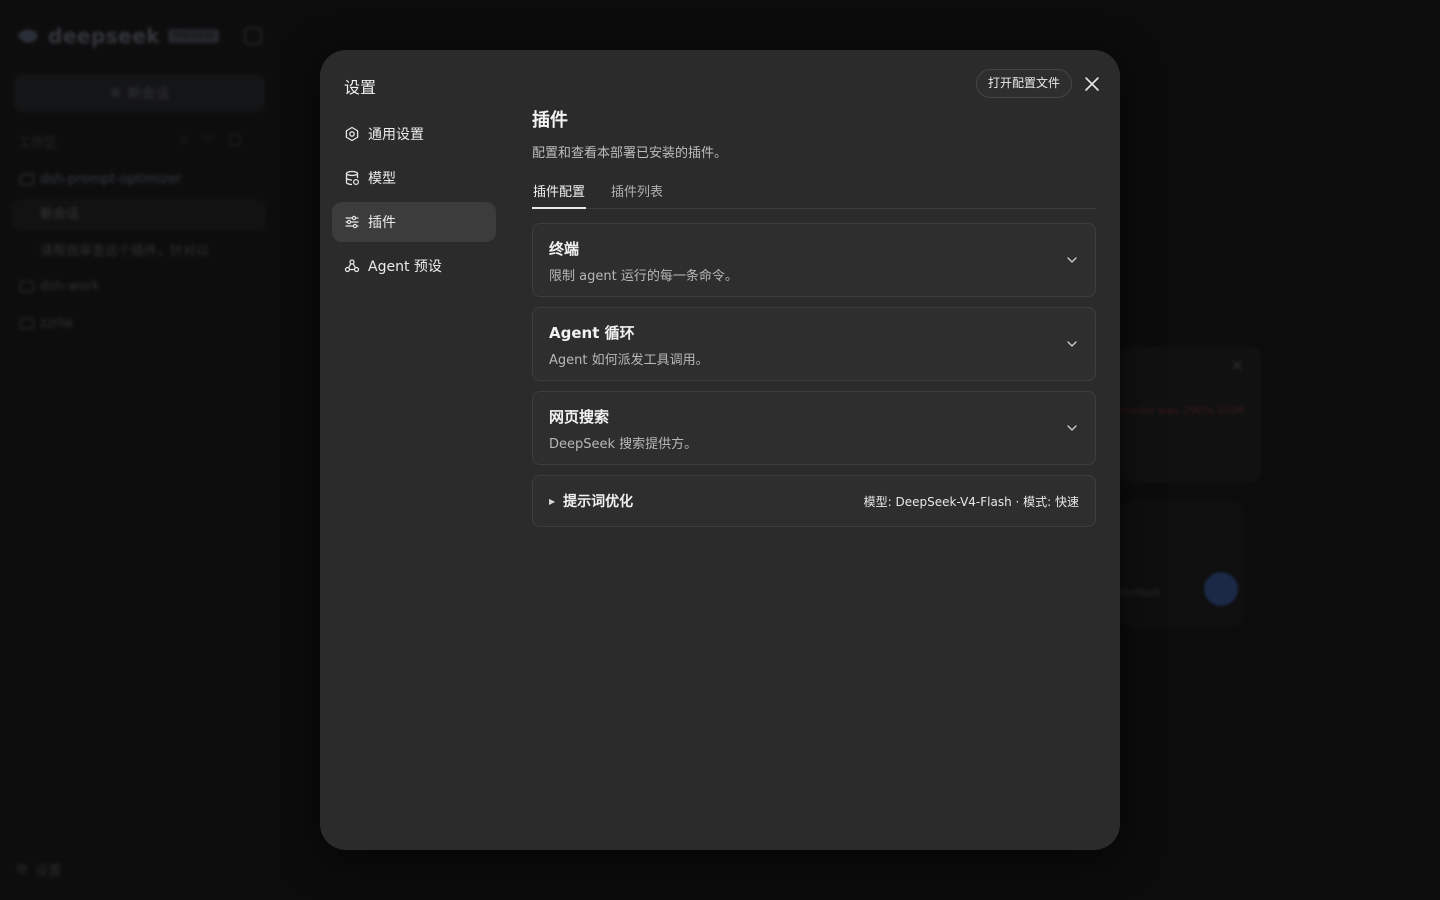 The height and width of the screenshot is (900, 1440). What do you see at coordinates (550, 120) in the screenshot?
I see `section-title: 插件` at bounding box center [550, 120].